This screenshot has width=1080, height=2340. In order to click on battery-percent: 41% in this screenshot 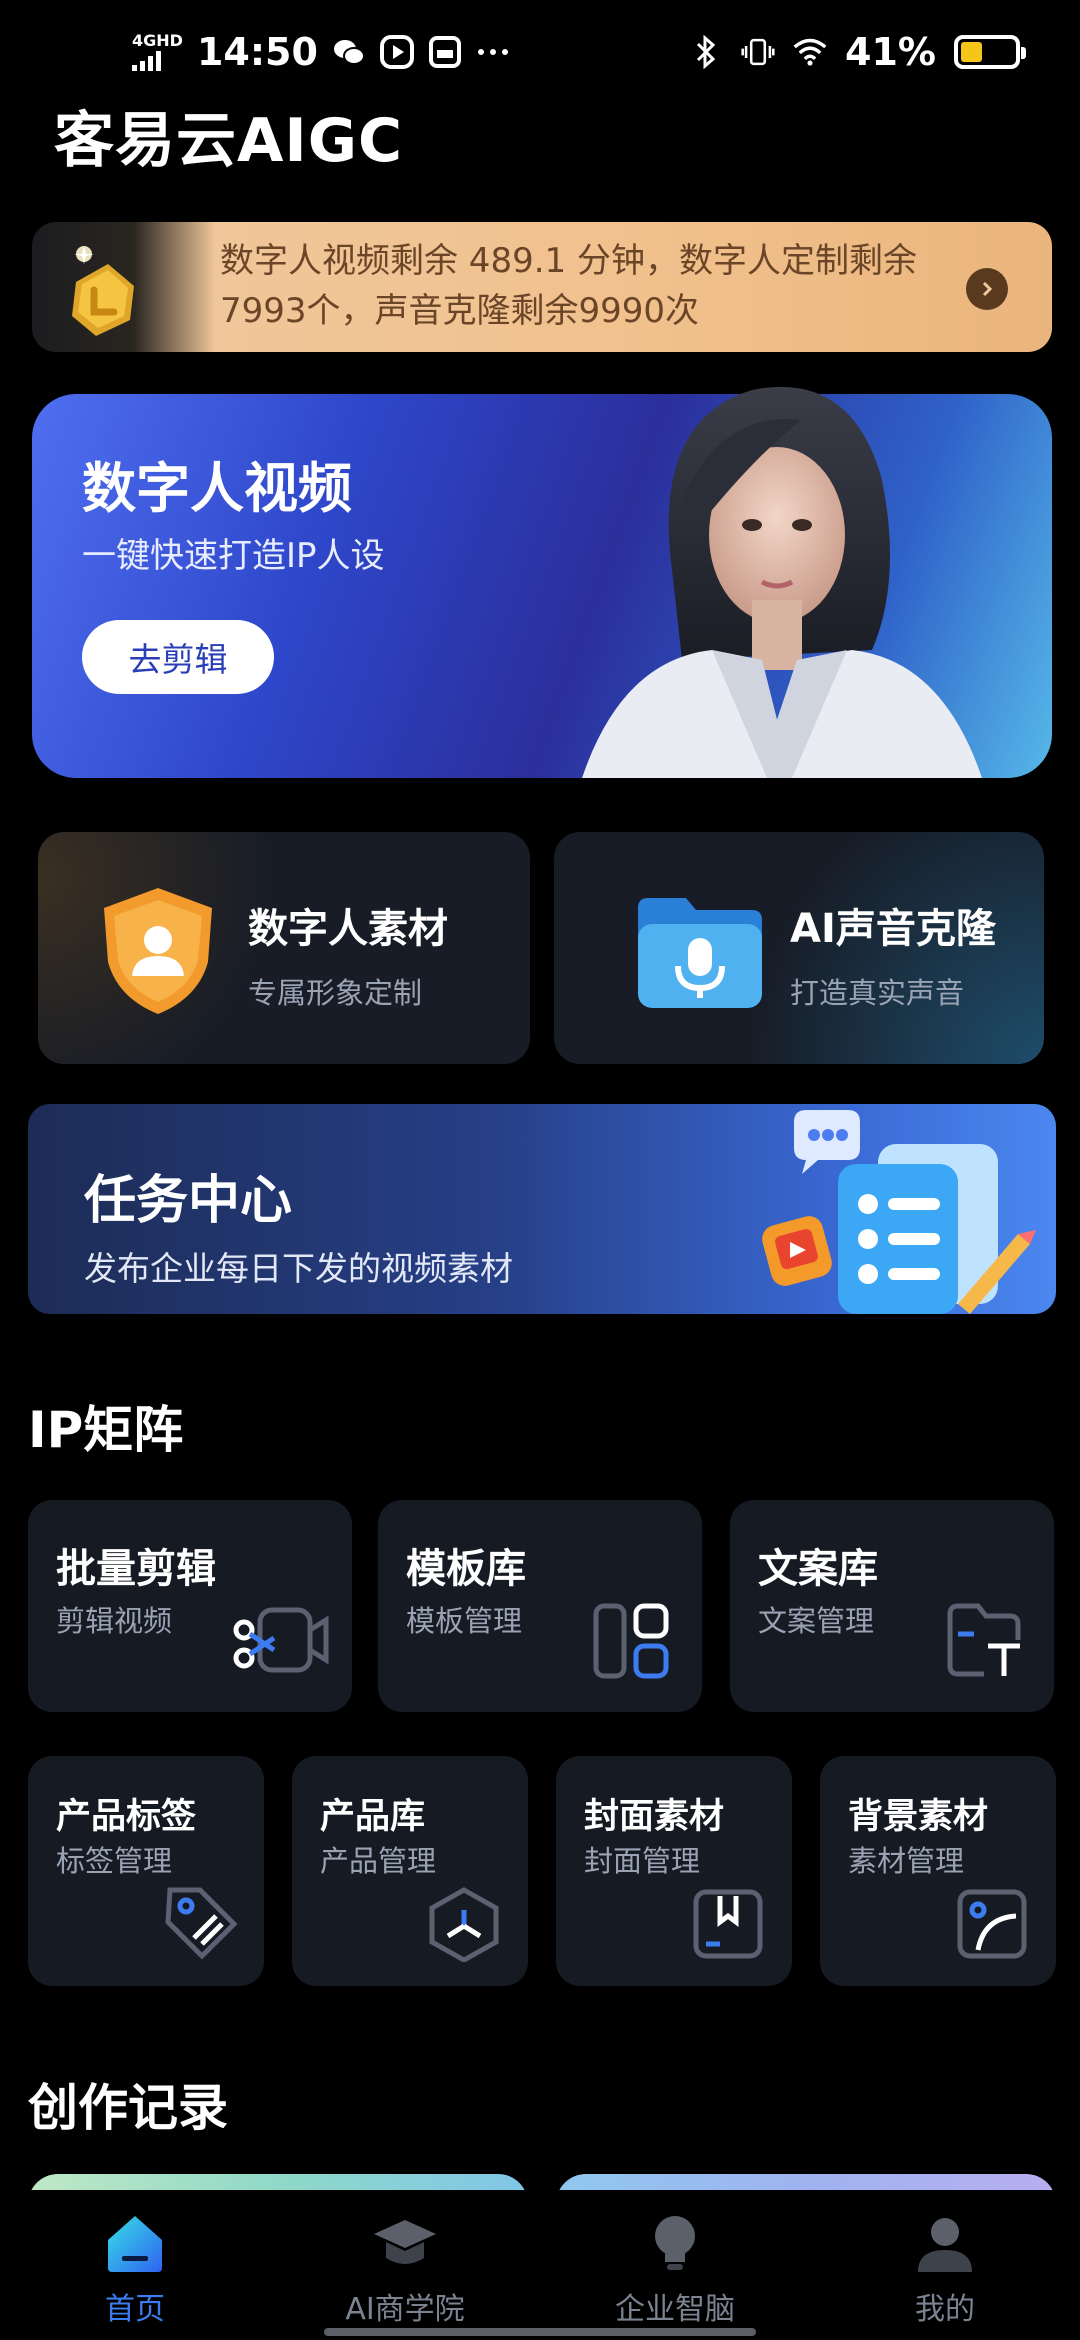, I will do `click(890, 52)`.